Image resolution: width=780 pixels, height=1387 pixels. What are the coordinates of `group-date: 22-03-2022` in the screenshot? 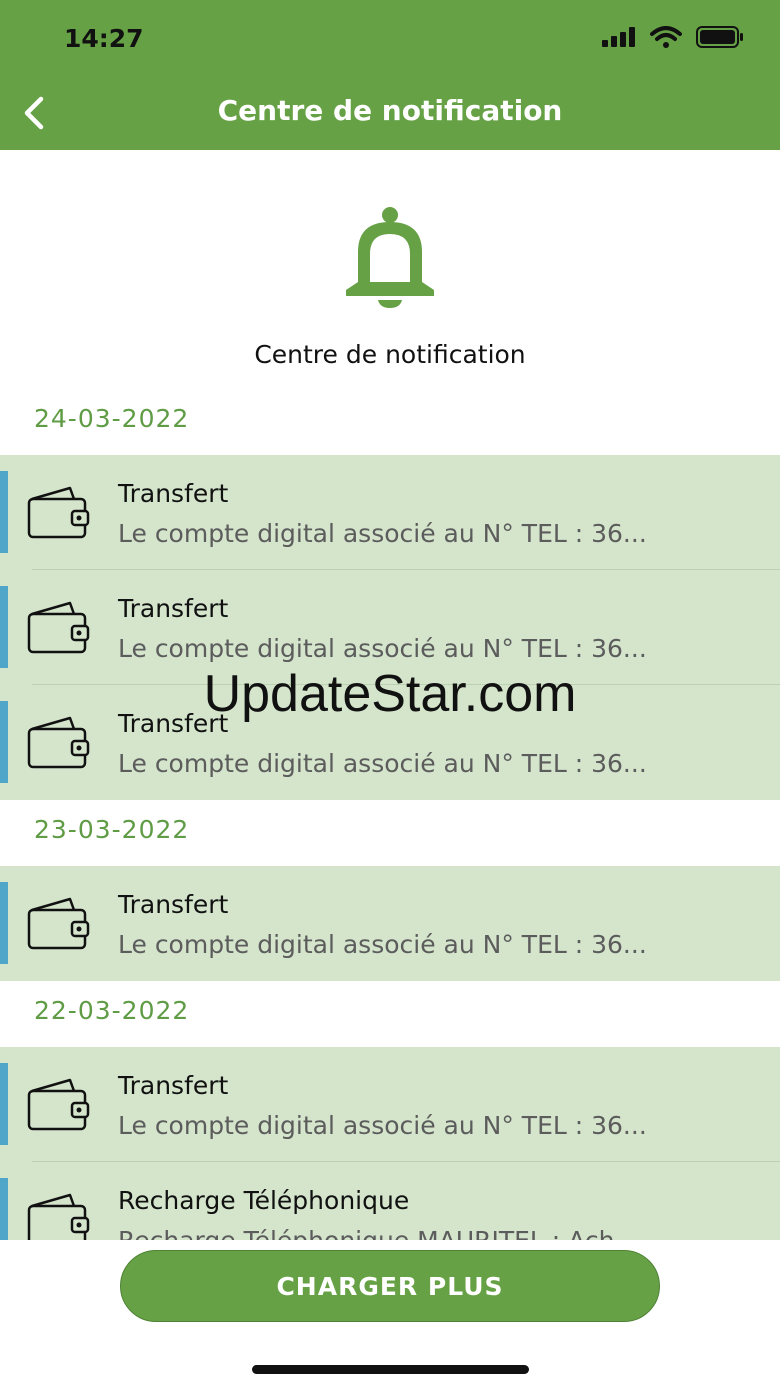 It's located at (112, 1010).